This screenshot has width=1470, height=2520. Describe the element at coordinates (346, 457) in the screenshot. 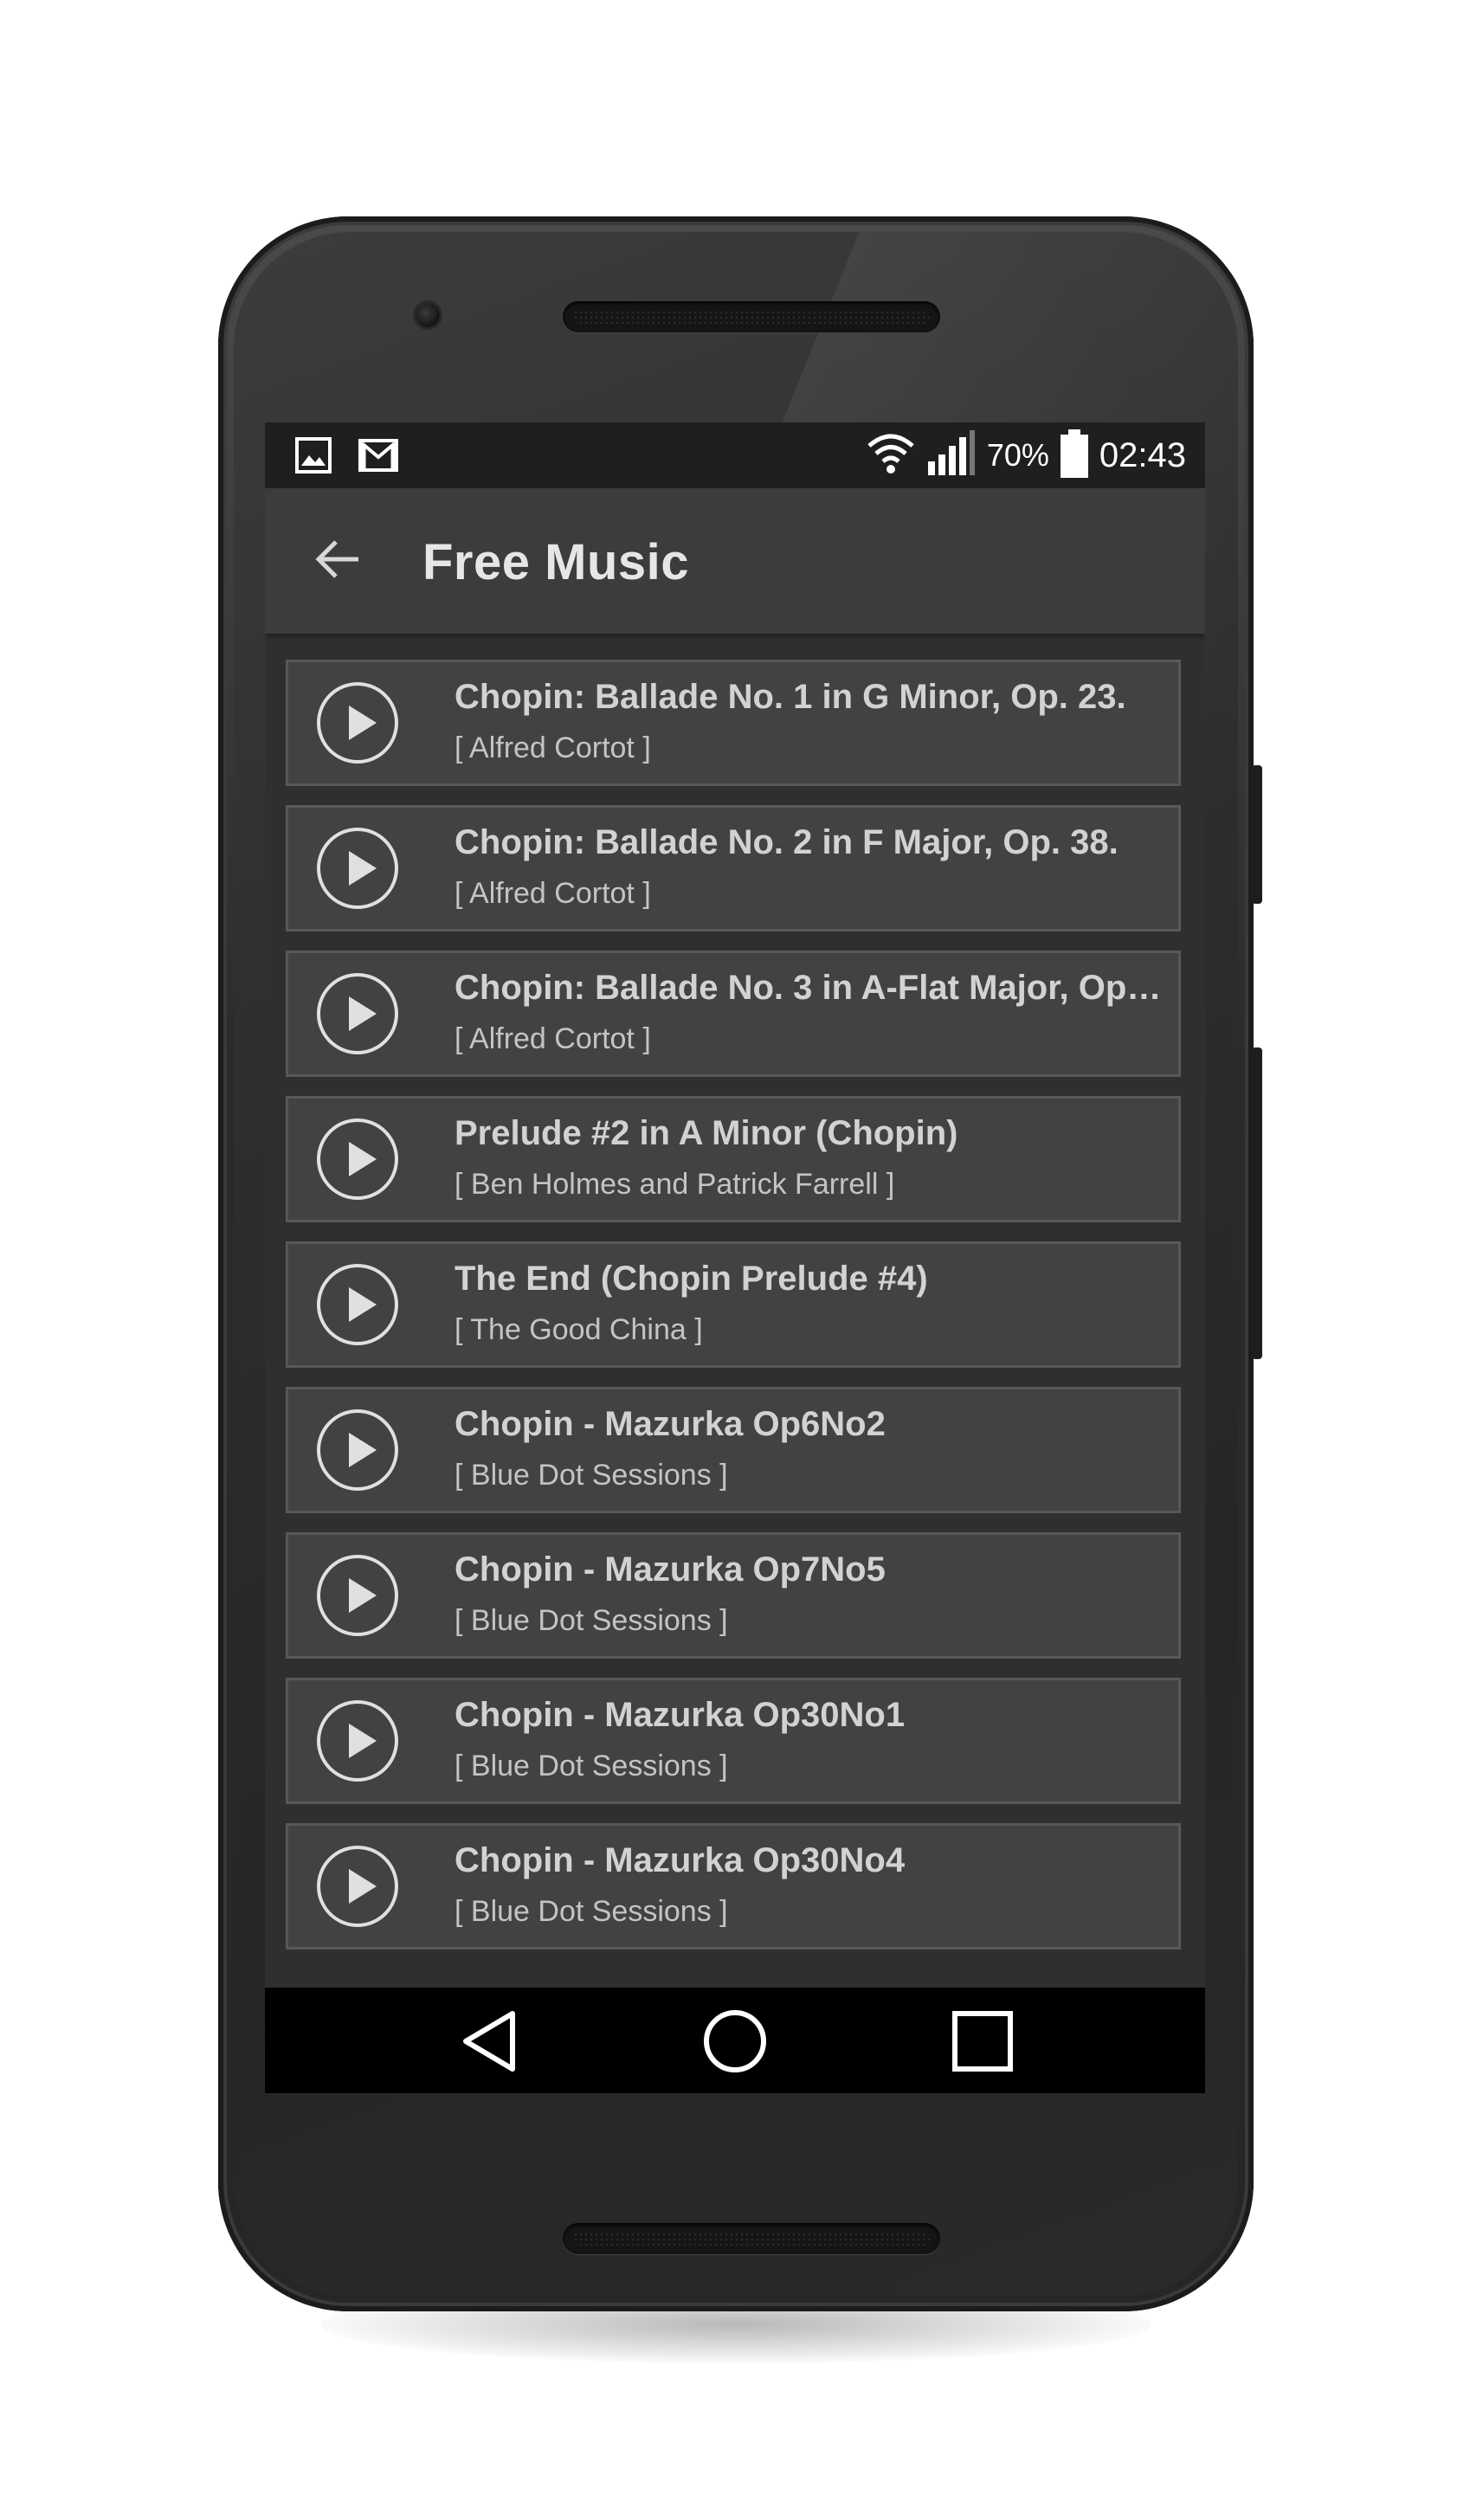

I see `notification-icons` at that location.